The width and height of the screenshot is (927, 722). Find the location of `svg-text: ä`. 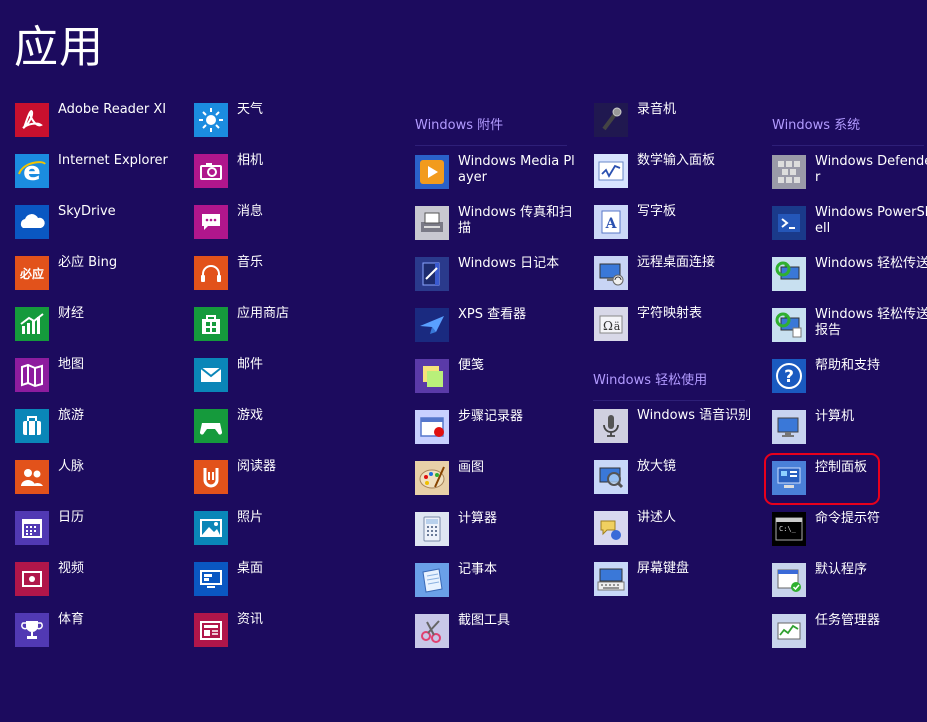

svg-text: ä is located at coordinates (617, 326).